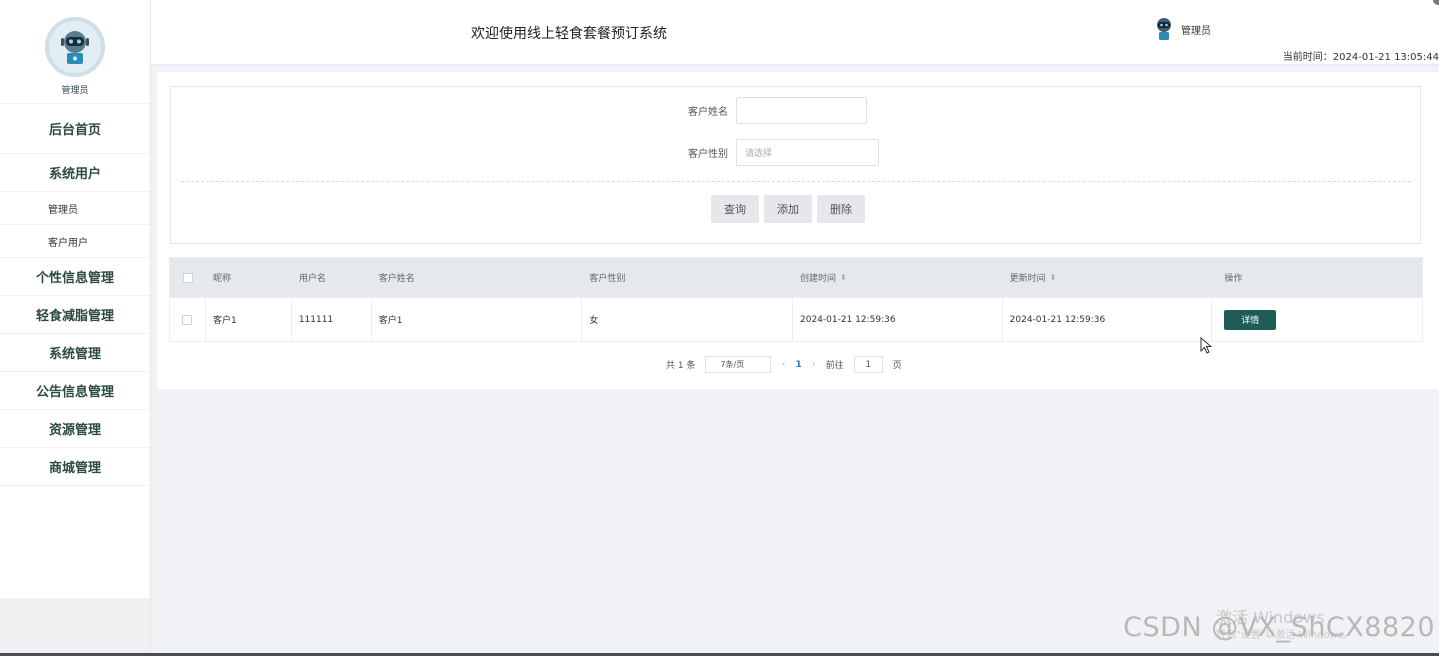 The width and height of the screenshot is (1439, 656). What do you see at coordinates (801, 110) in the screenshot?
I see `customer-name-input` at bounding box center [801, 110].